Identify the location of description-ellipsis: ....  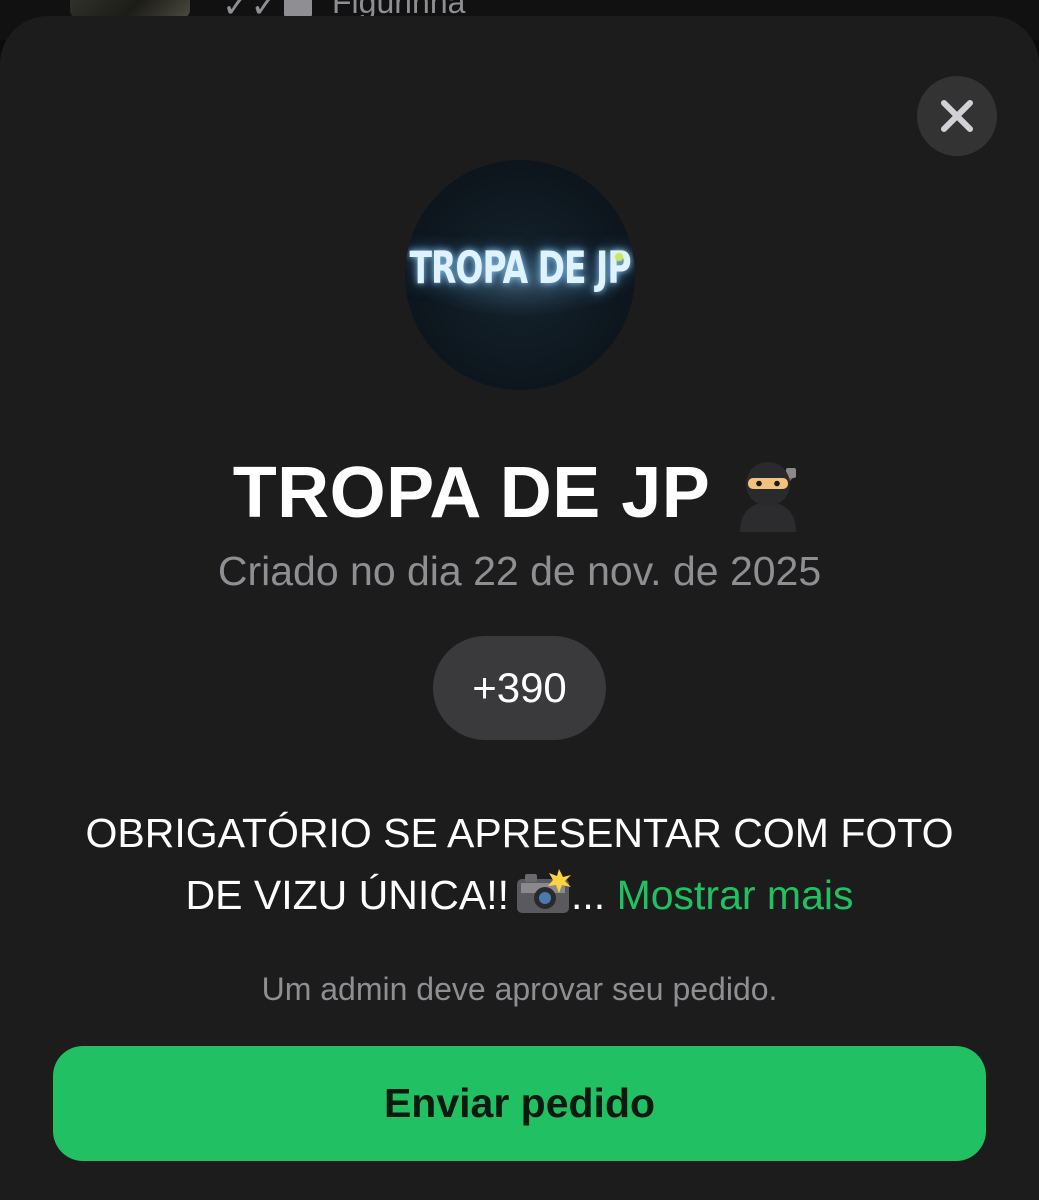
(588, 895).